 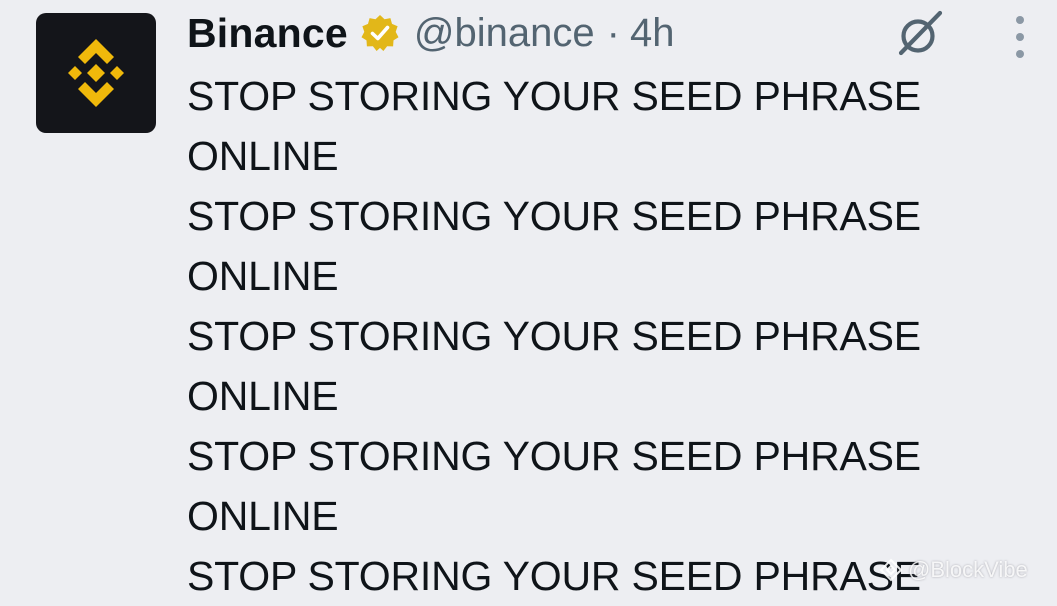 What do you see at coordinates (504, 33) in the screenshot?
I see `author-handle: @binance` at bounding box center [504, 33].